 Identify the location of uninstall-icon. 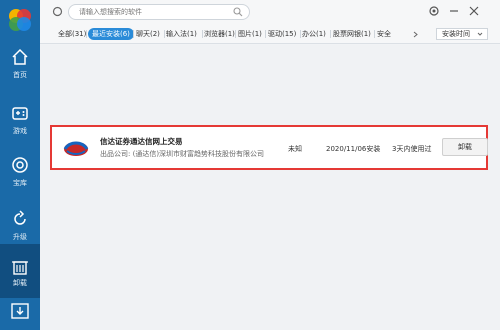
(20, 268).